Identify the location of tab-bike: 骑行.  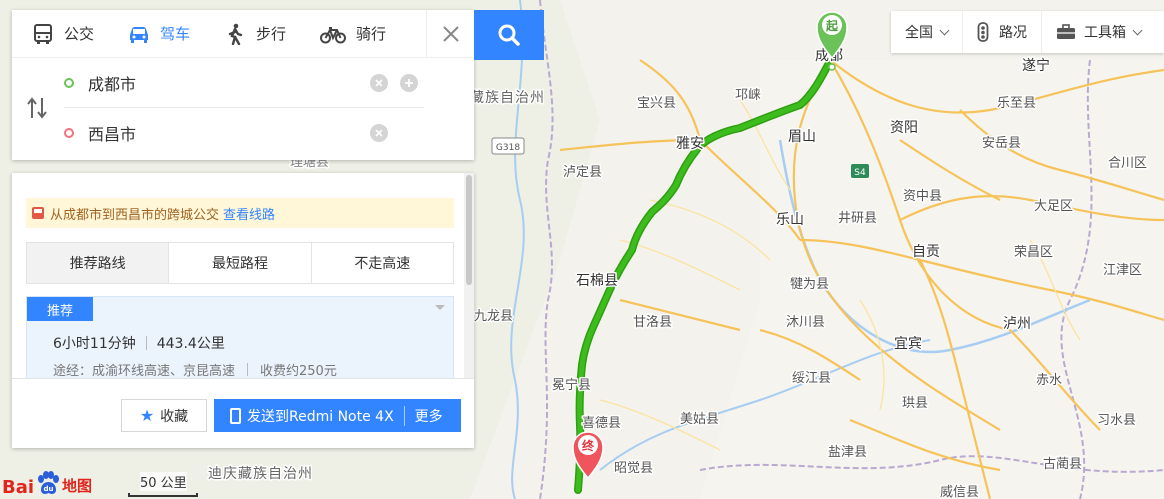
(350, 34).